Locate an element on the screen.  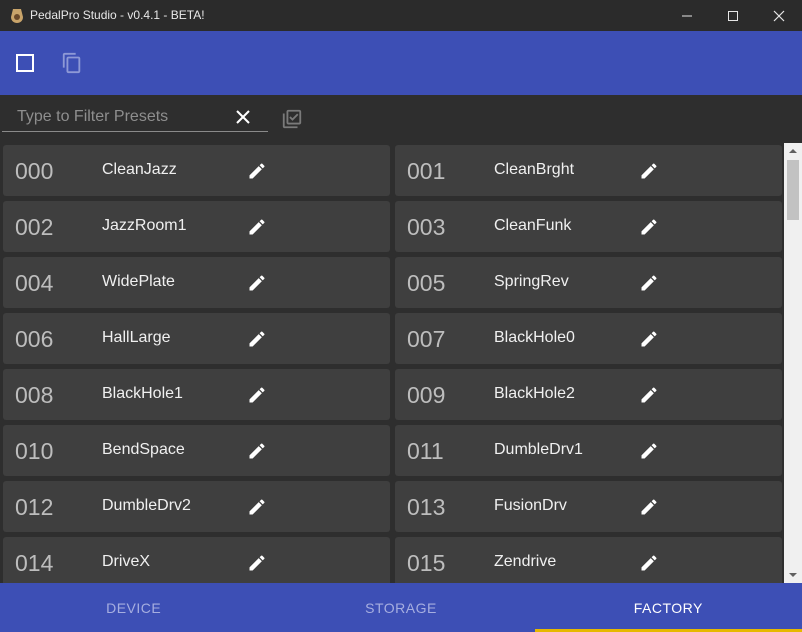
preset-name: Zendrive is located at coordinates (525, 561).